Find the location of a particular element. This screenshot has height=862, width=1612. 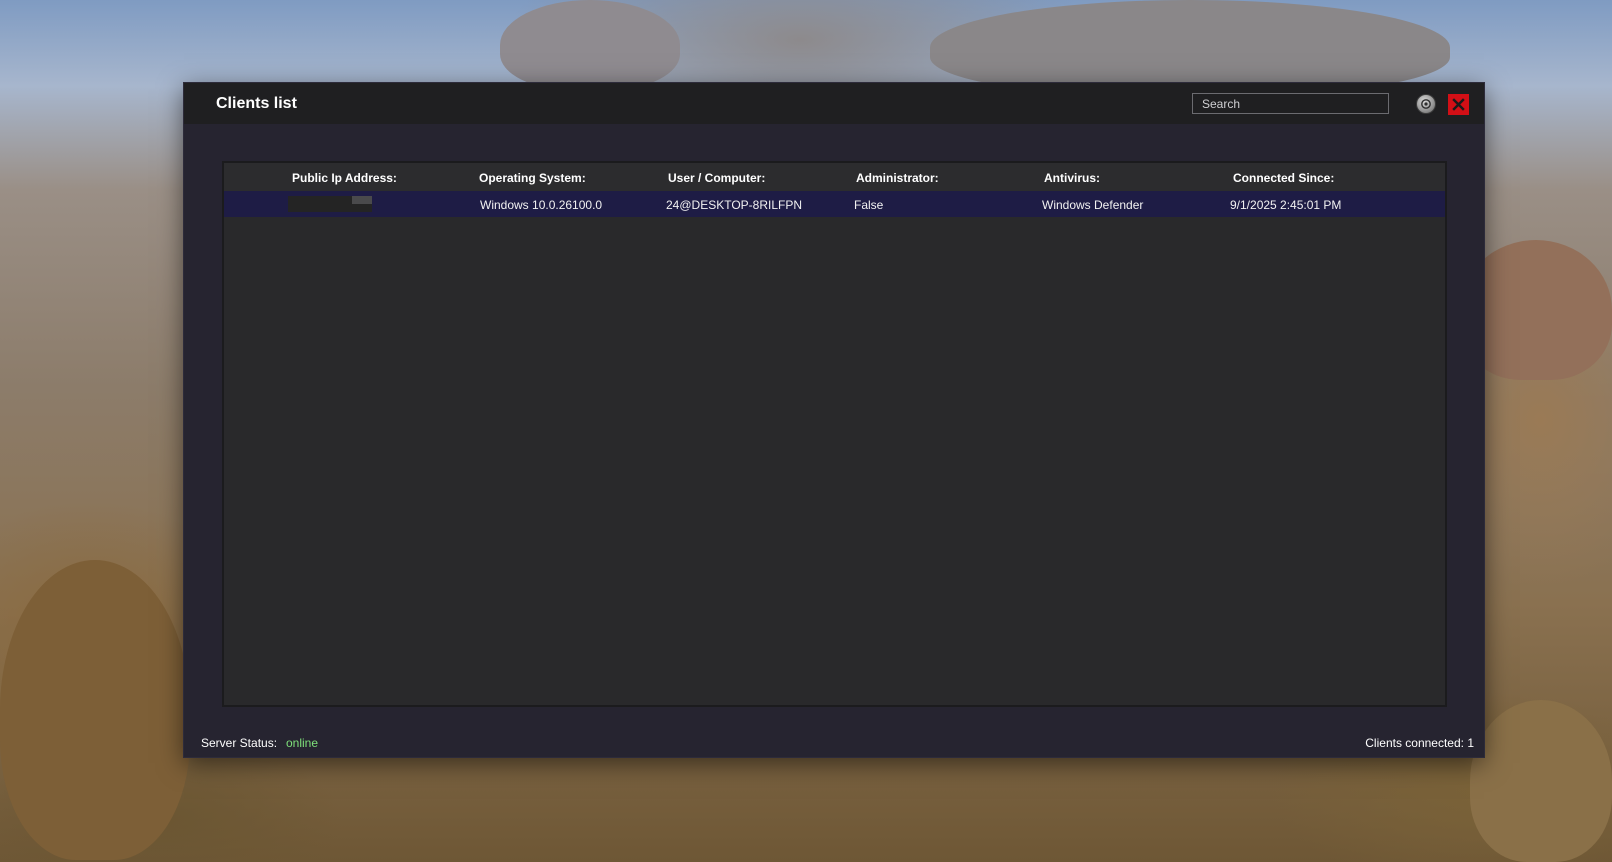

window-title: Clients list is located at coordinates (256, 103).